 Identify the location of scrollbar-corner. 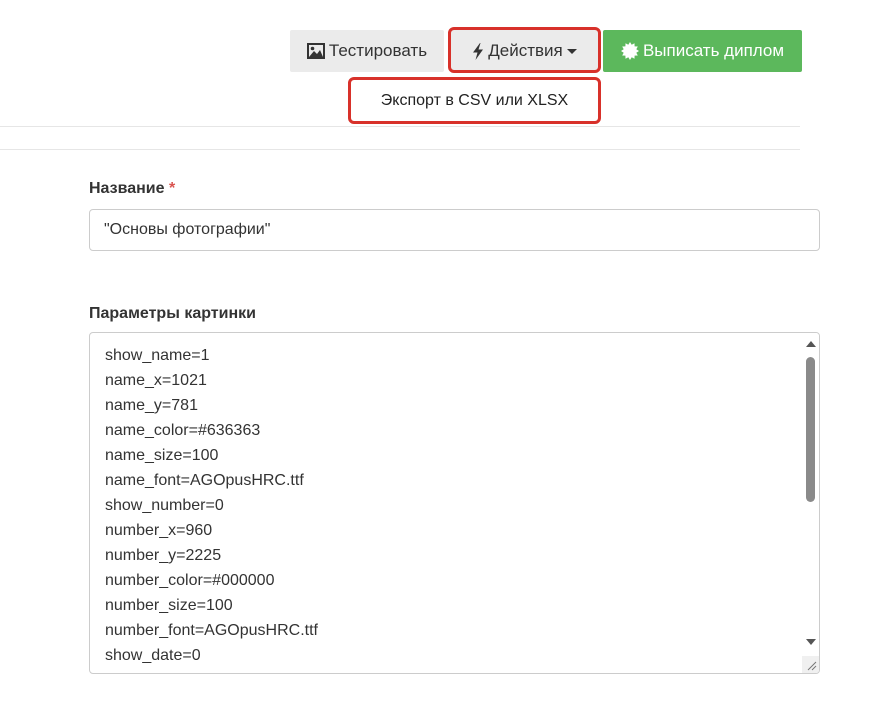
(810, 664).